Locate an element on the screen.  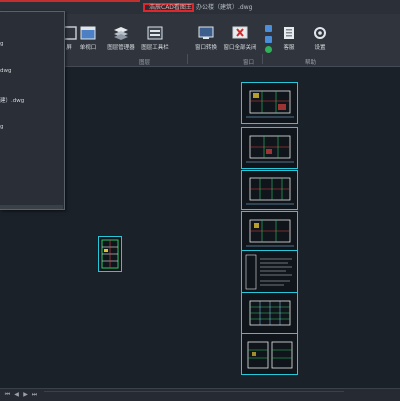
title-accent-line is located at coordinates (70, 1).